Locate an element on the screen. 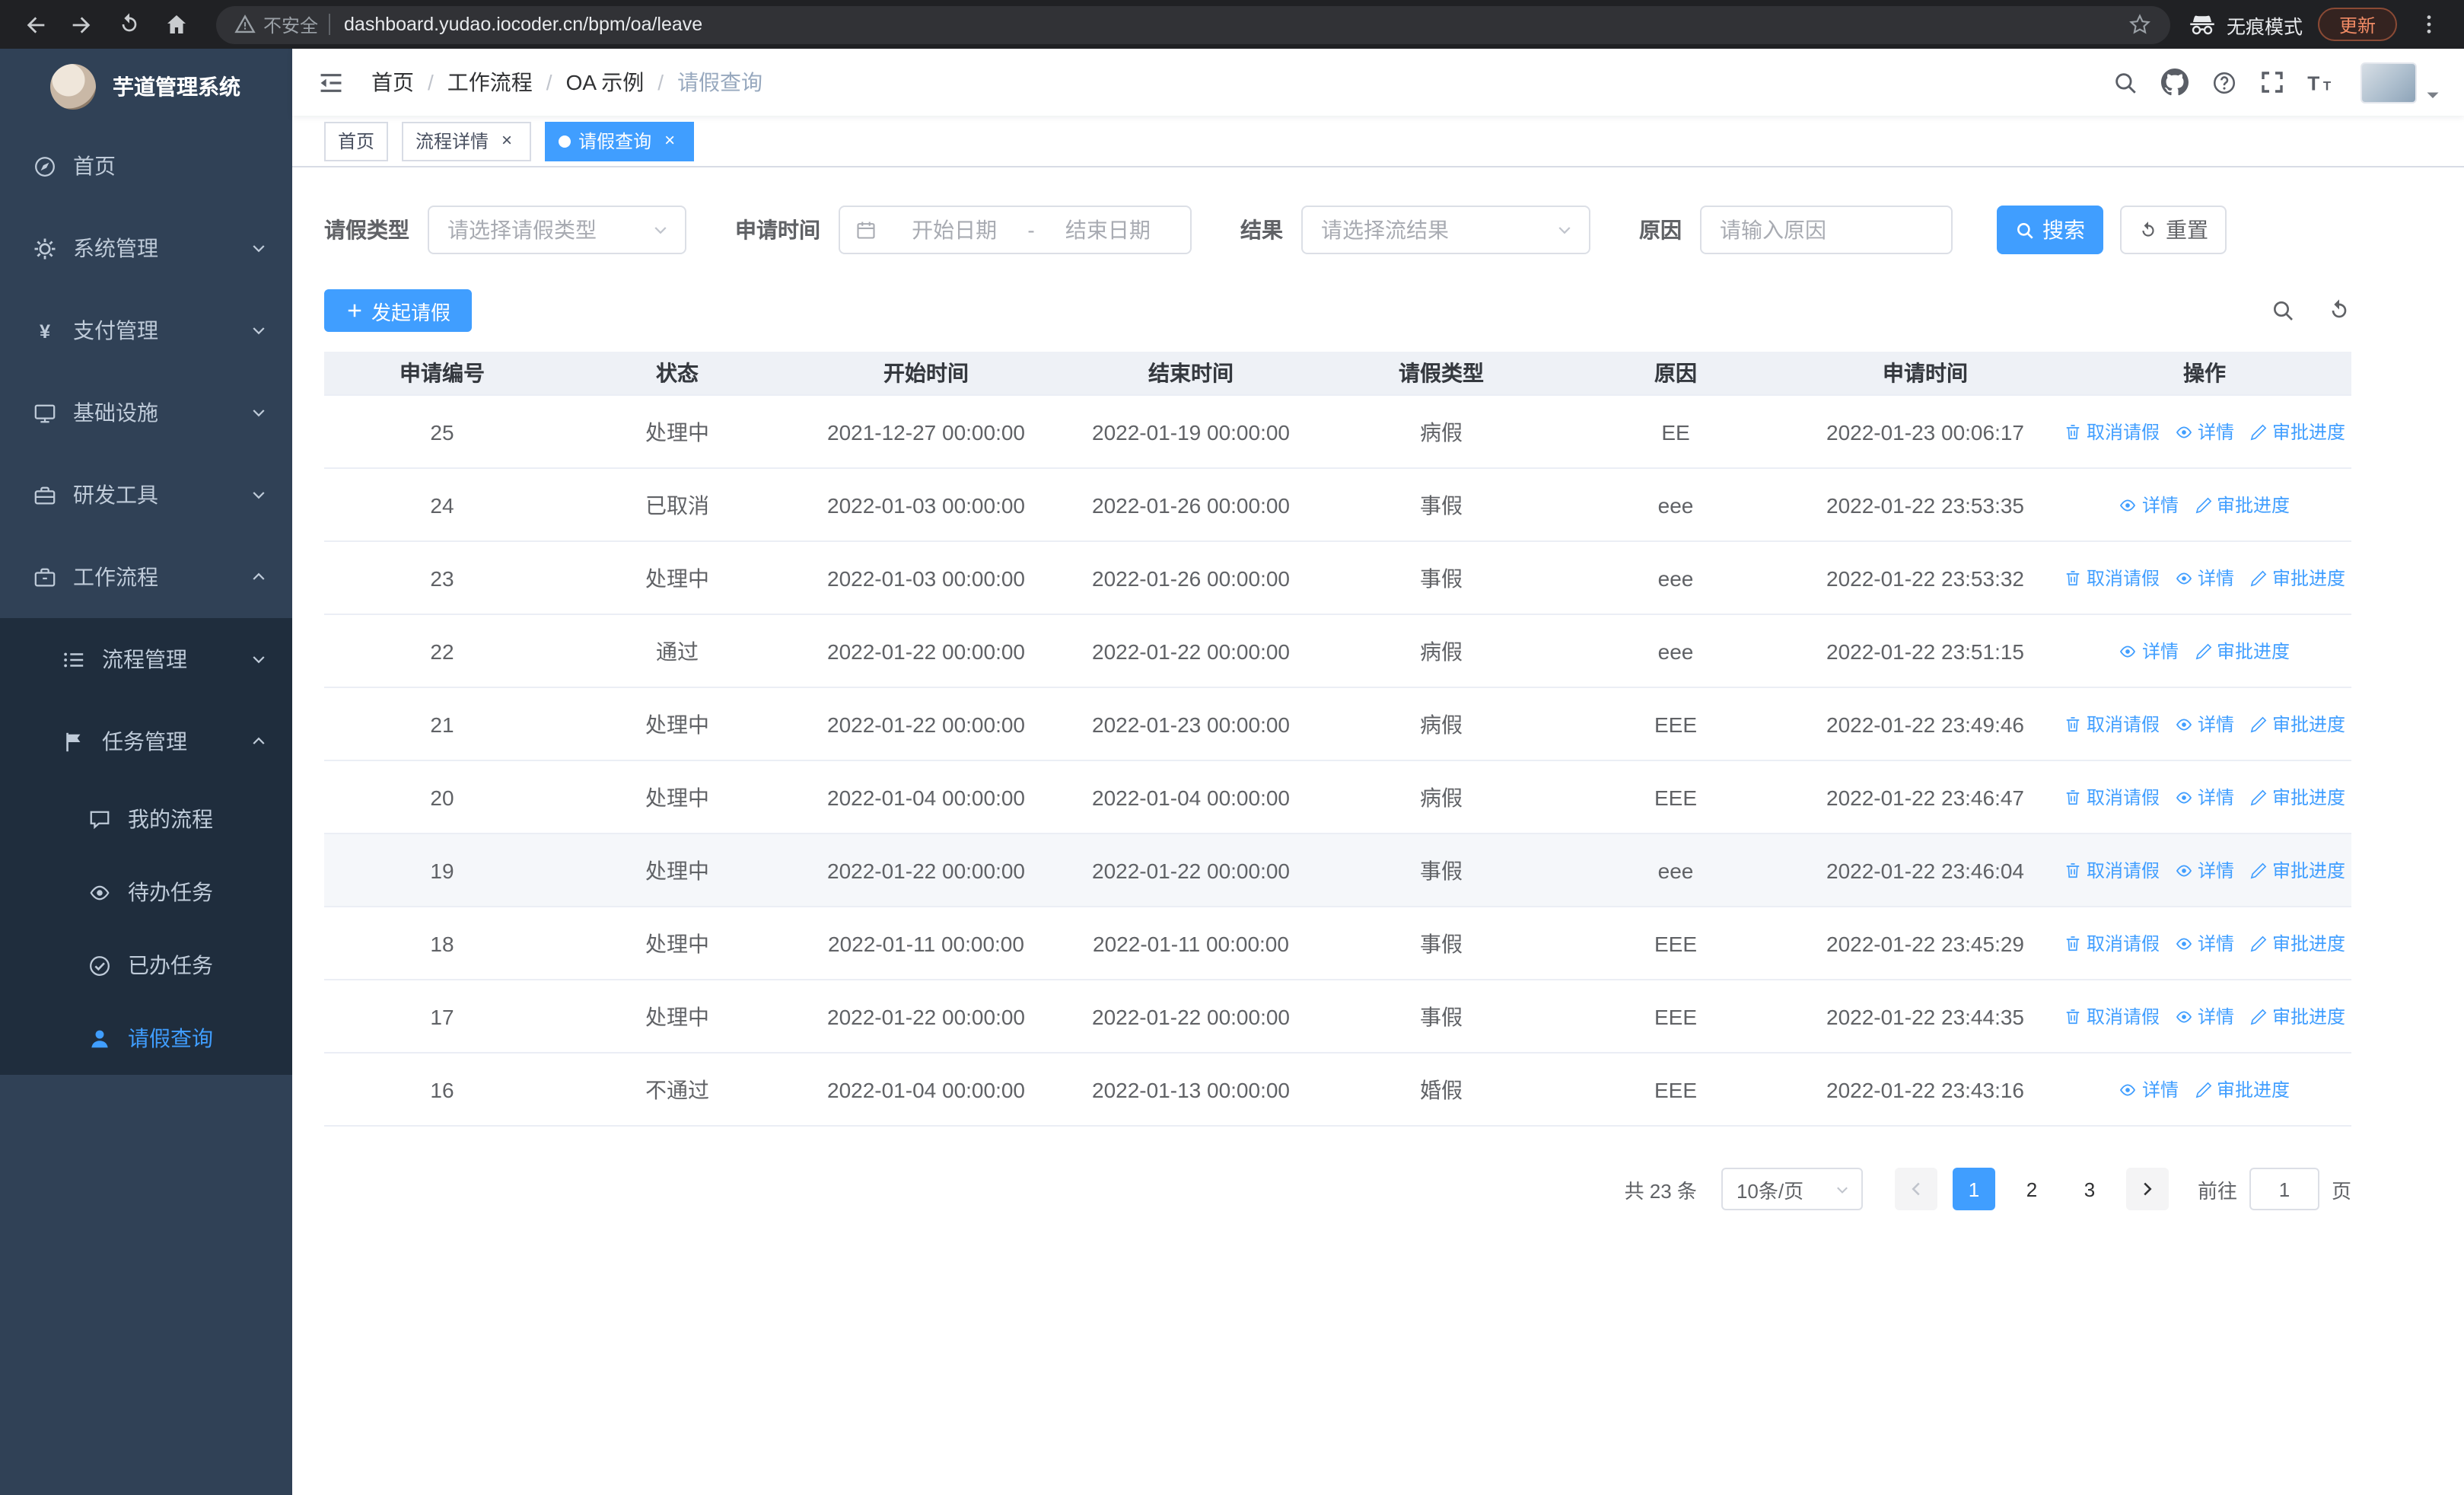  sidebar-item-payment-management: ¥ 支付管理 is located at coordinates (146, 330).